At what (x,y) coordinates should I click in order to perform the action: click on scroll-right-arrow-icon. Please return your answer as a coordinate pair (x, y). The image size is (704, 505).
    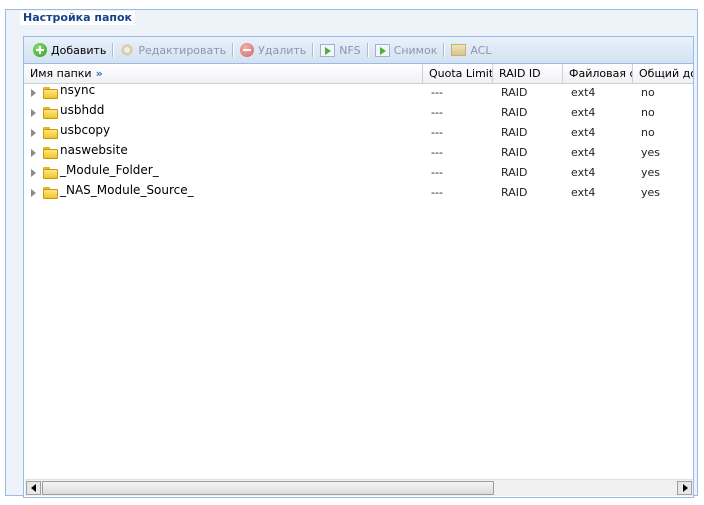
    Looking at the image, I should click on (684, 488).